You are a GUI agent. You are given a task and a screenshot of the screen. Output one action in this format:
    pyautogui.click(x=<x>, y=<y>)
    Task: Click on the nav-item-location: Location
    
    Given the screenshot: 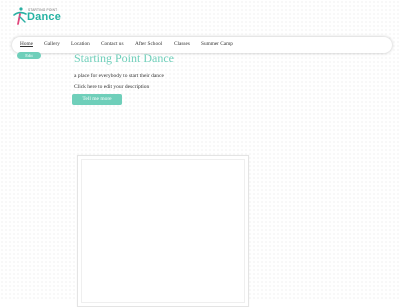 What is the action you would take?
    pyautogui.click(x=80, y=44)
    